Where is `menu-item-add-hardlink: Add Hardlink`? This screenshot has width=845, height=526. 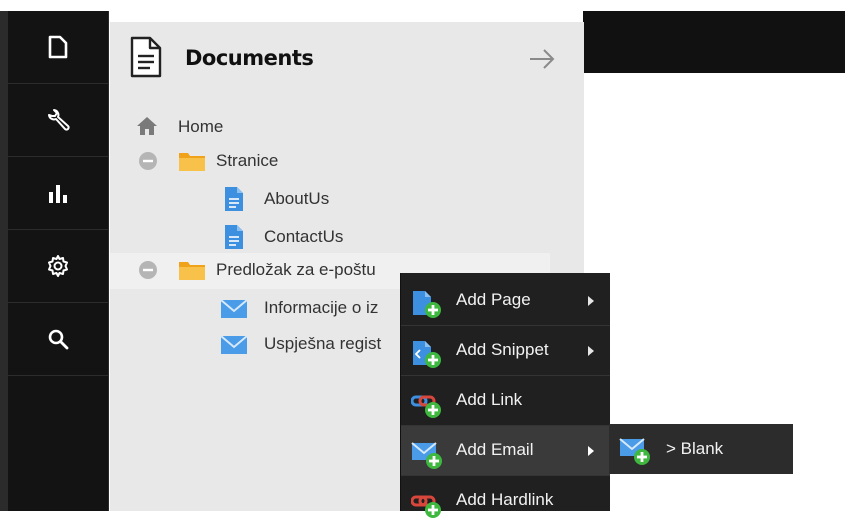 menu-item-add-hardlink: Add Hardlink is located at coordinates (505, 501).